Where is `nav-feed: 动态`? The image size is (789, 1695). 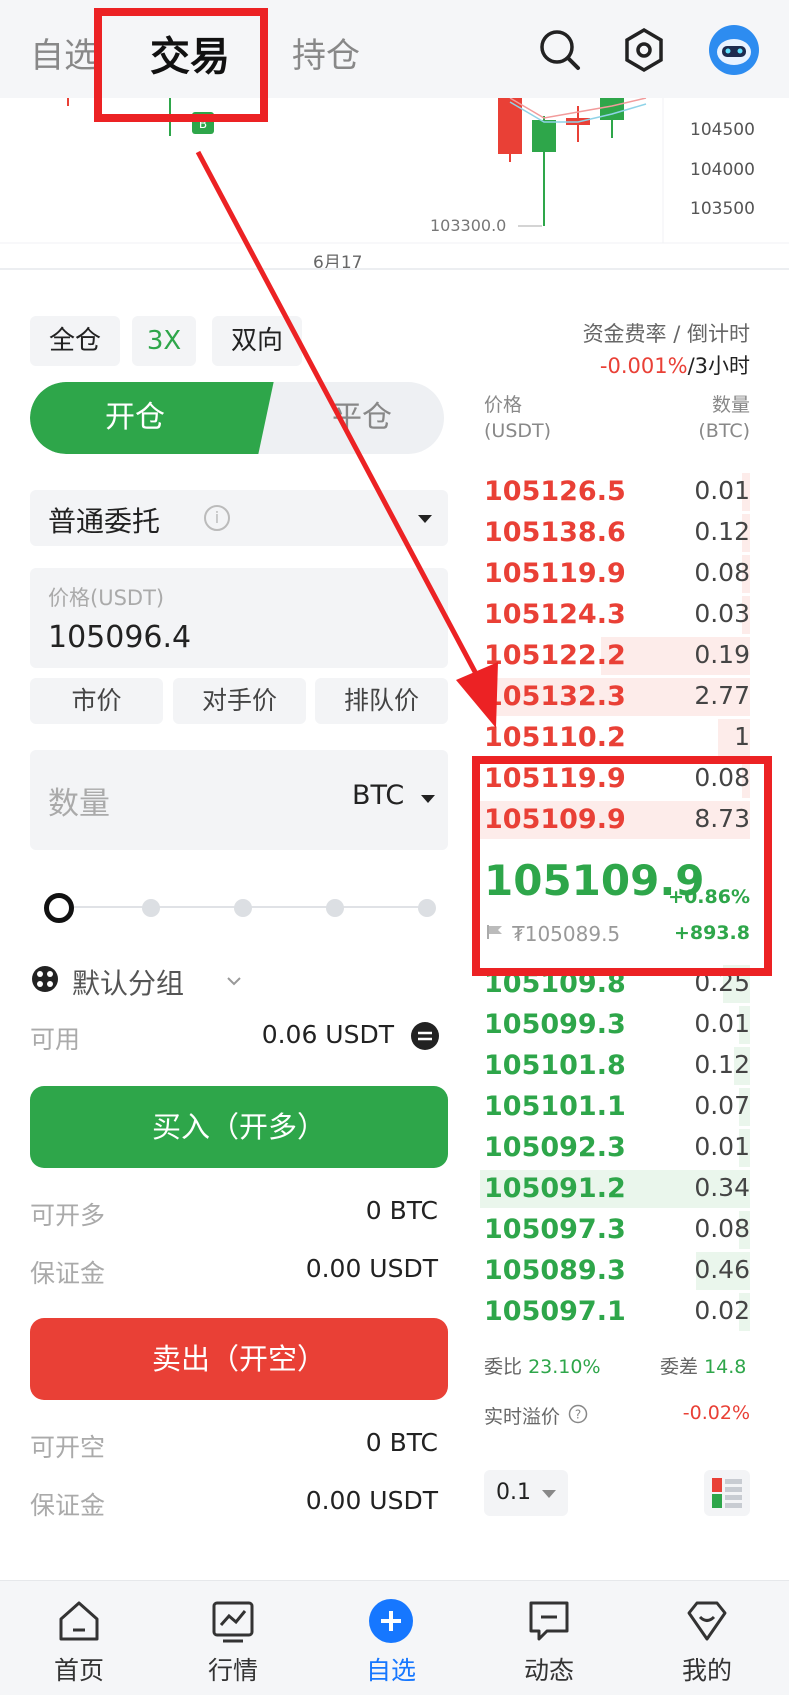 nav-feed: 动态 is located at coordinates (549, 1638).